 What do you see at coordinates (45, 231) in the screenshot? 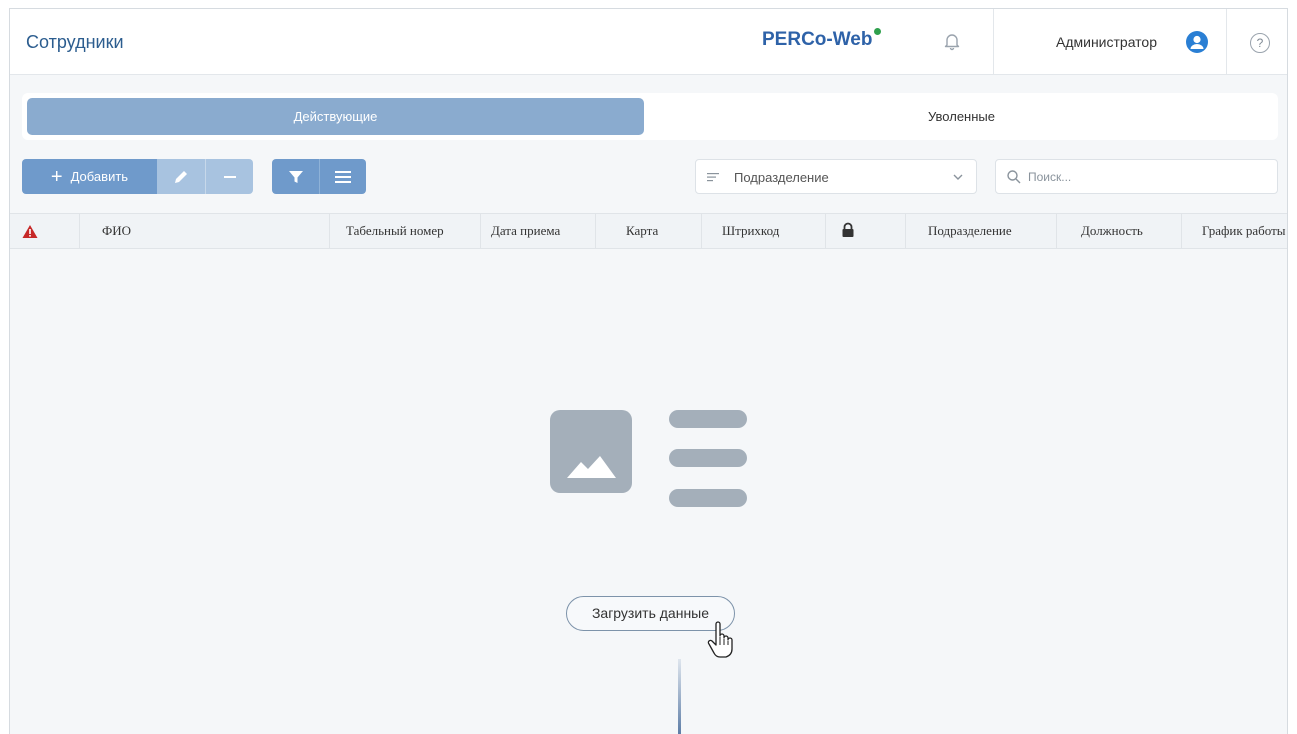
I see `column-warning` at bounding box center [45, 231].